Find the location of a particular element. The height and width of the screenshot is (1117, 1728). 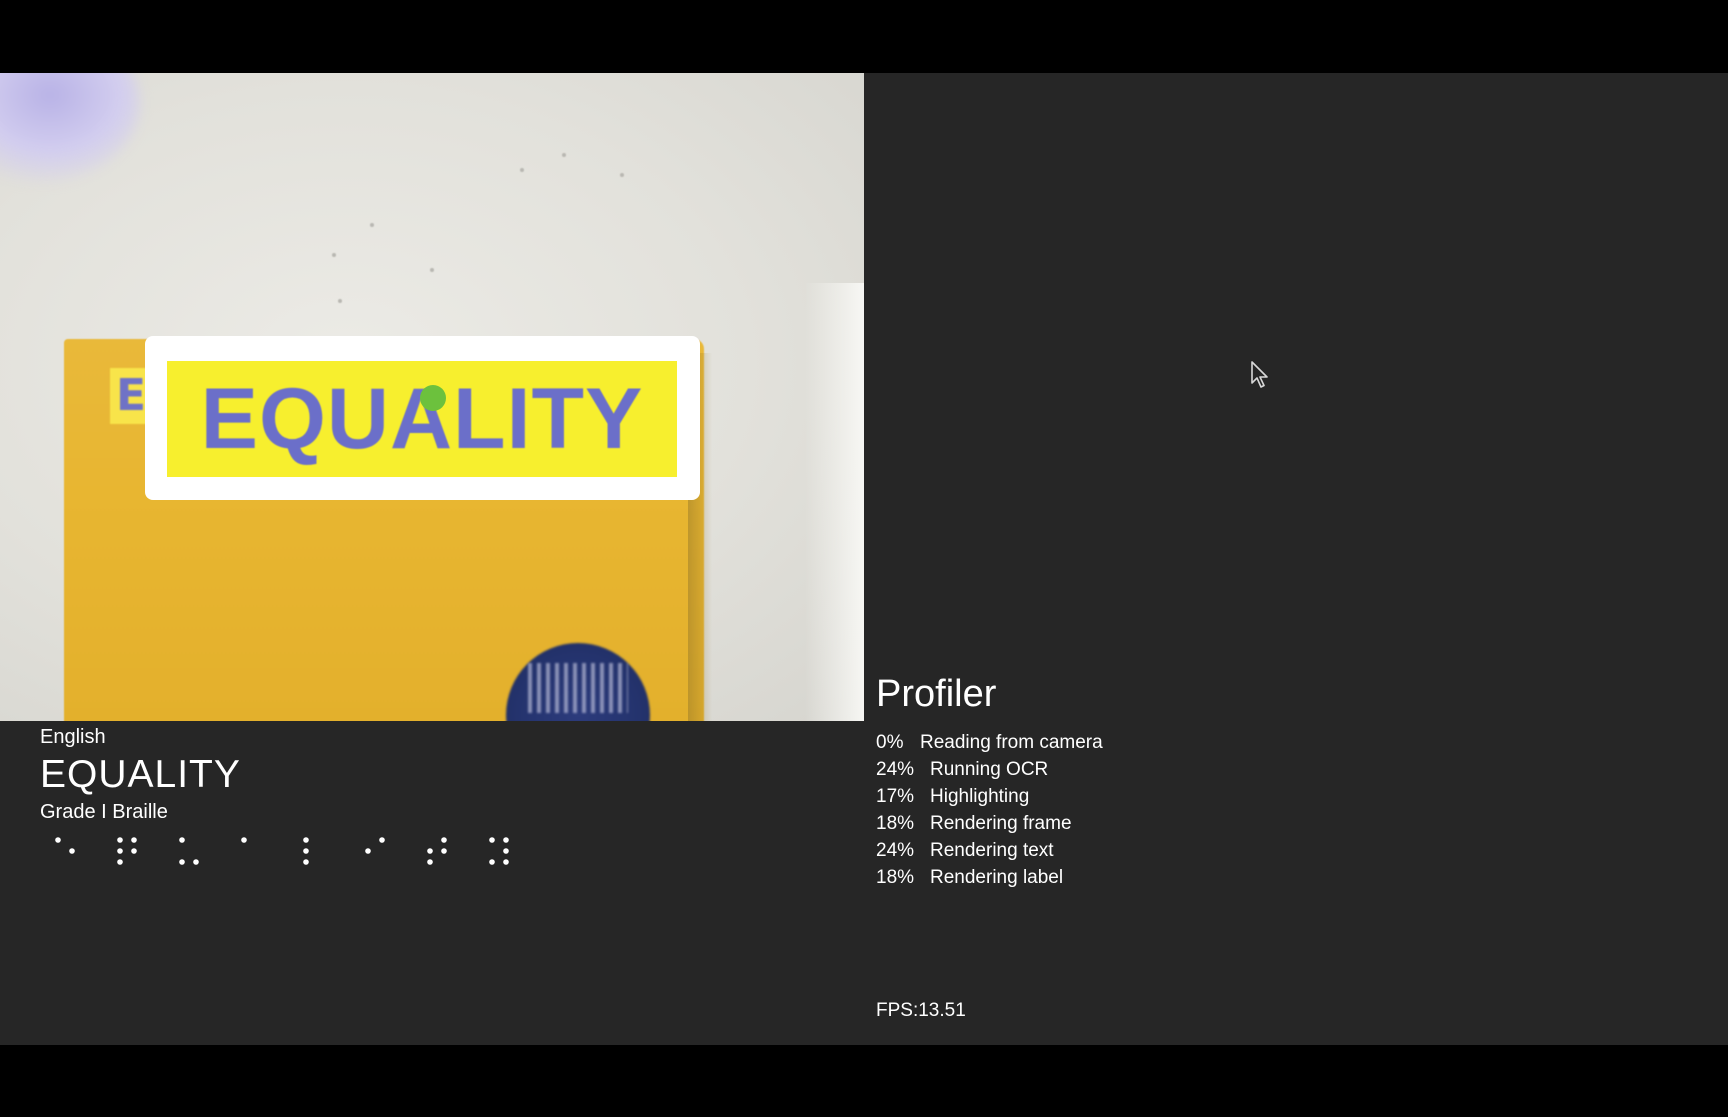

profiler-row: 18% Rendering frame is located at coordinates (989, 826).